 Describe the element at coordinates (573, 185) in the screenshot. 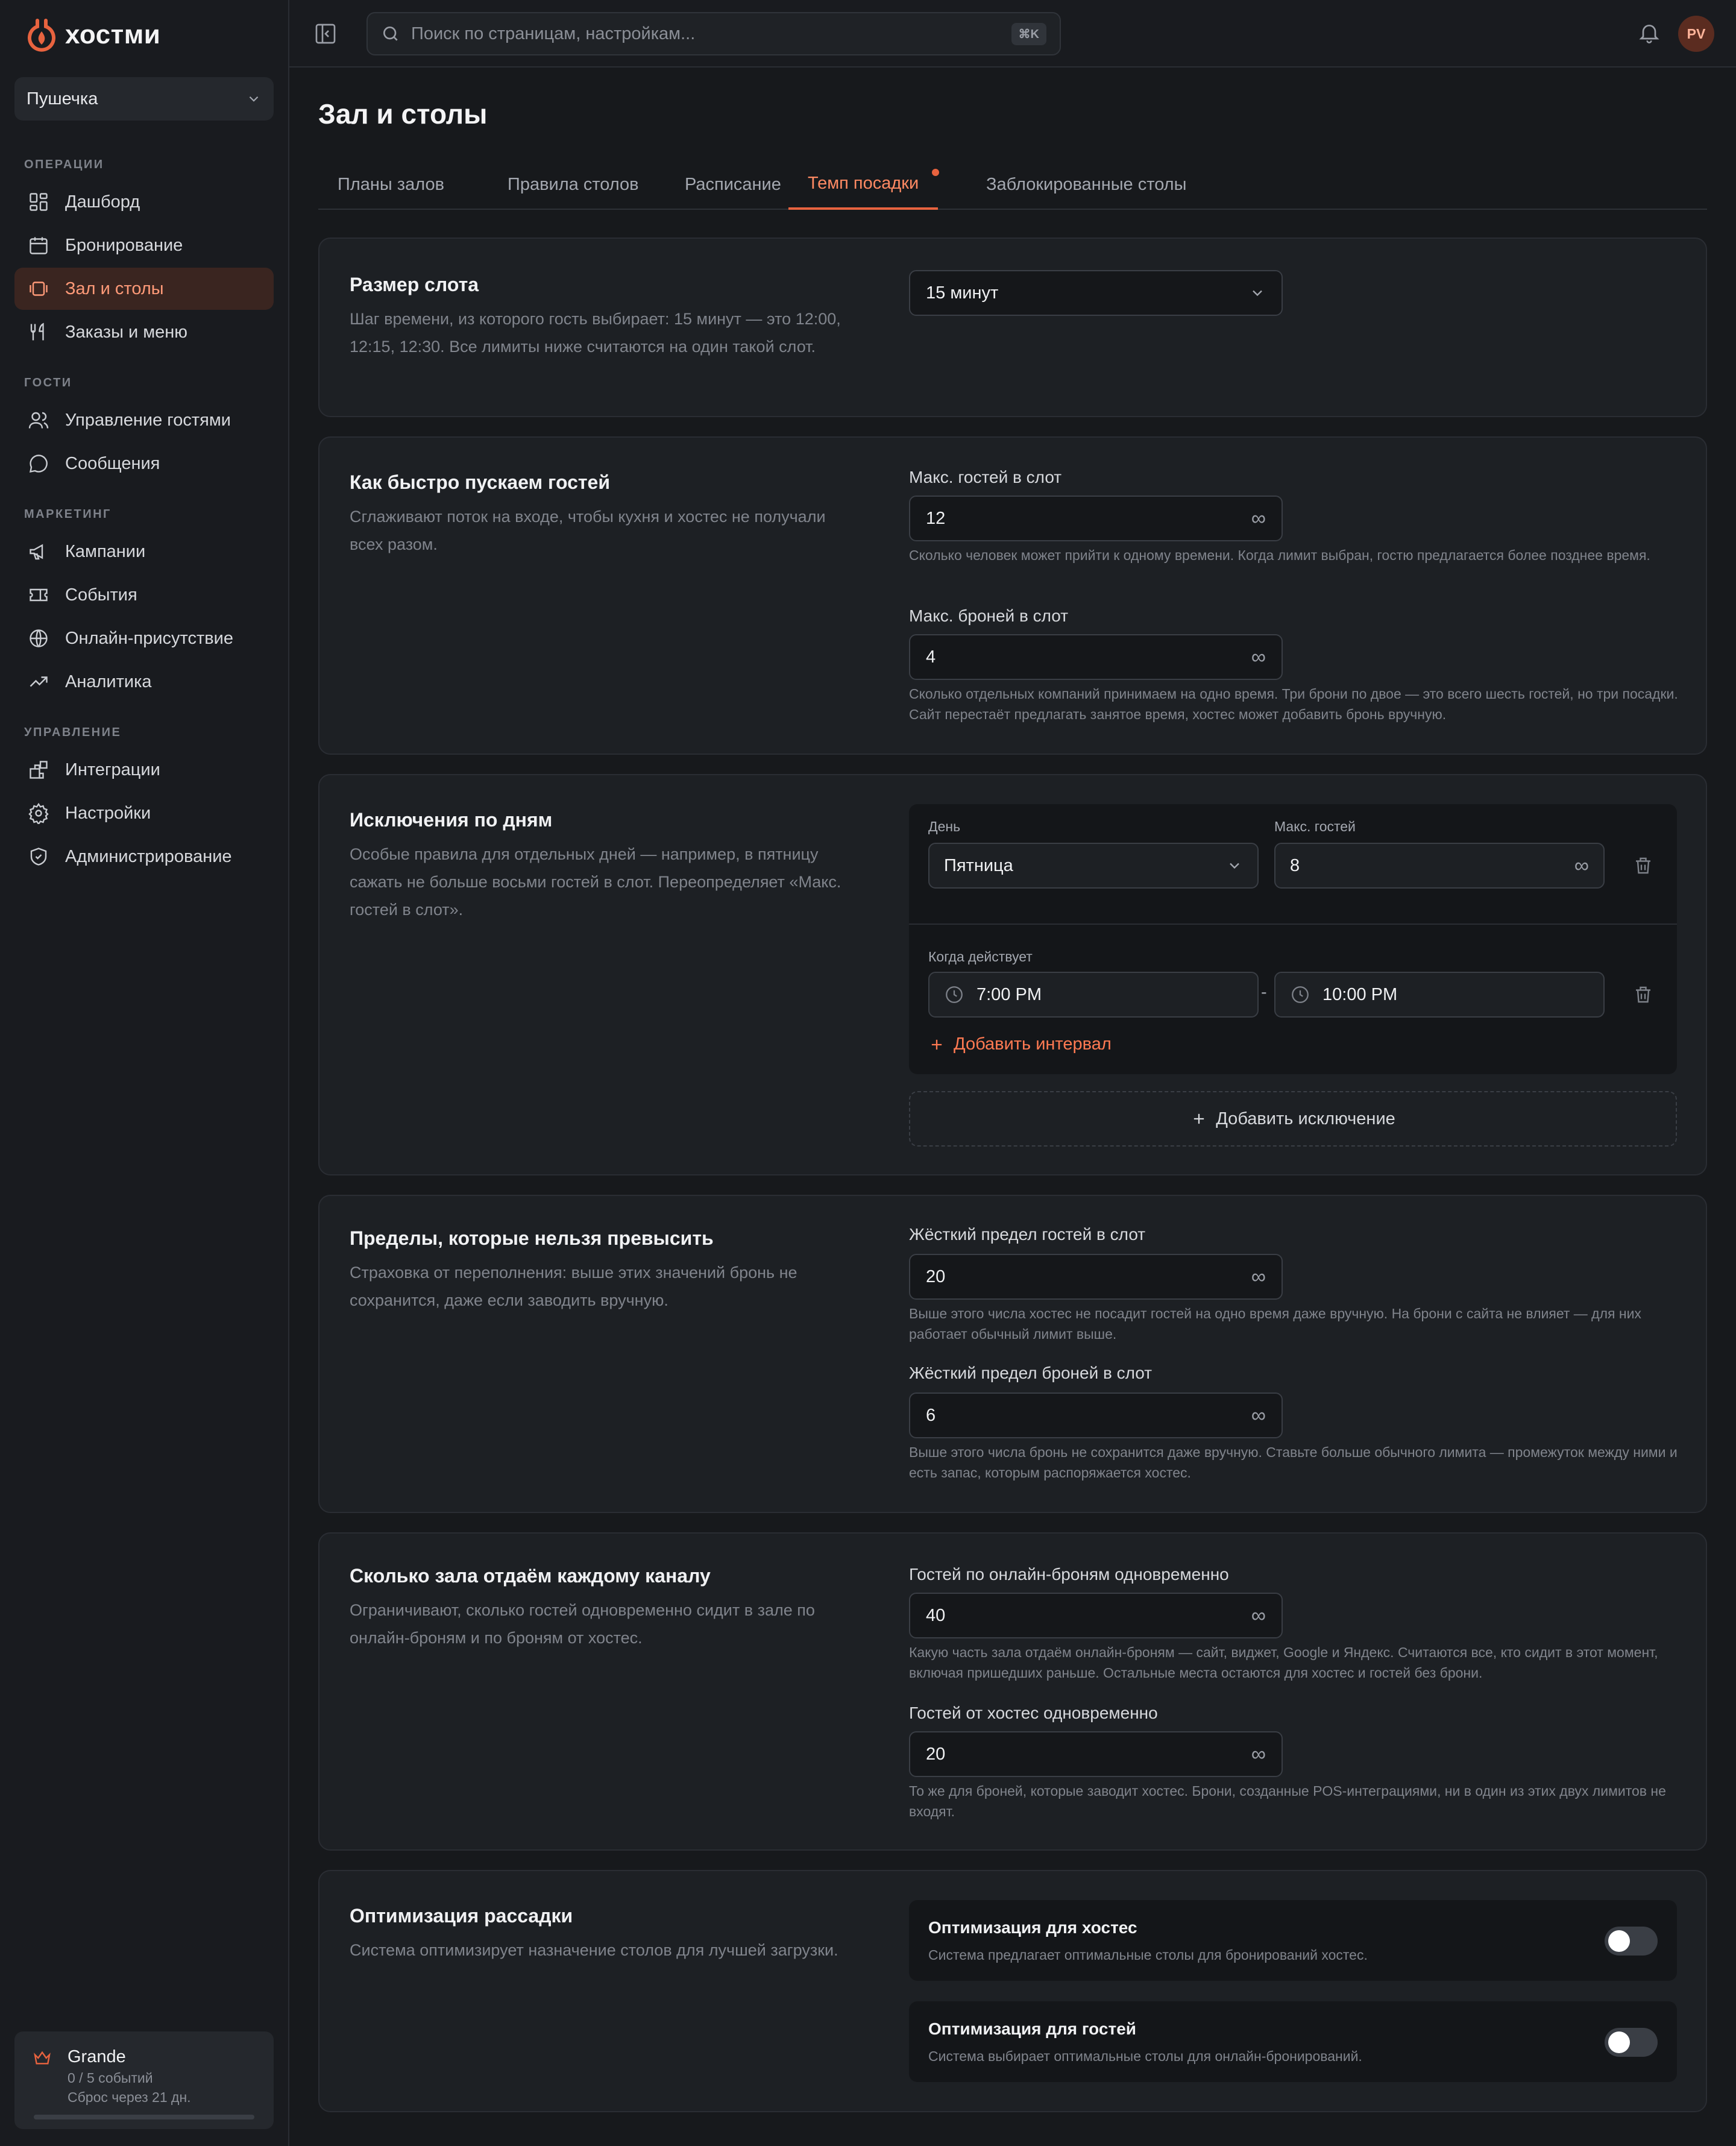

I see `tab-table-rules: Правила столов` at that location.